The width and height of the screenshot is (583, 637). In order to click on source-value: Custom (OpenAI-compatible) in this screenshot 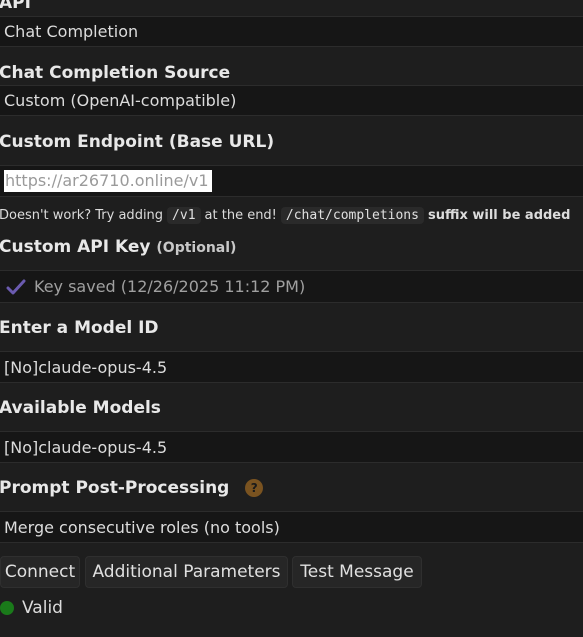, I will do `click(120, 100)`.